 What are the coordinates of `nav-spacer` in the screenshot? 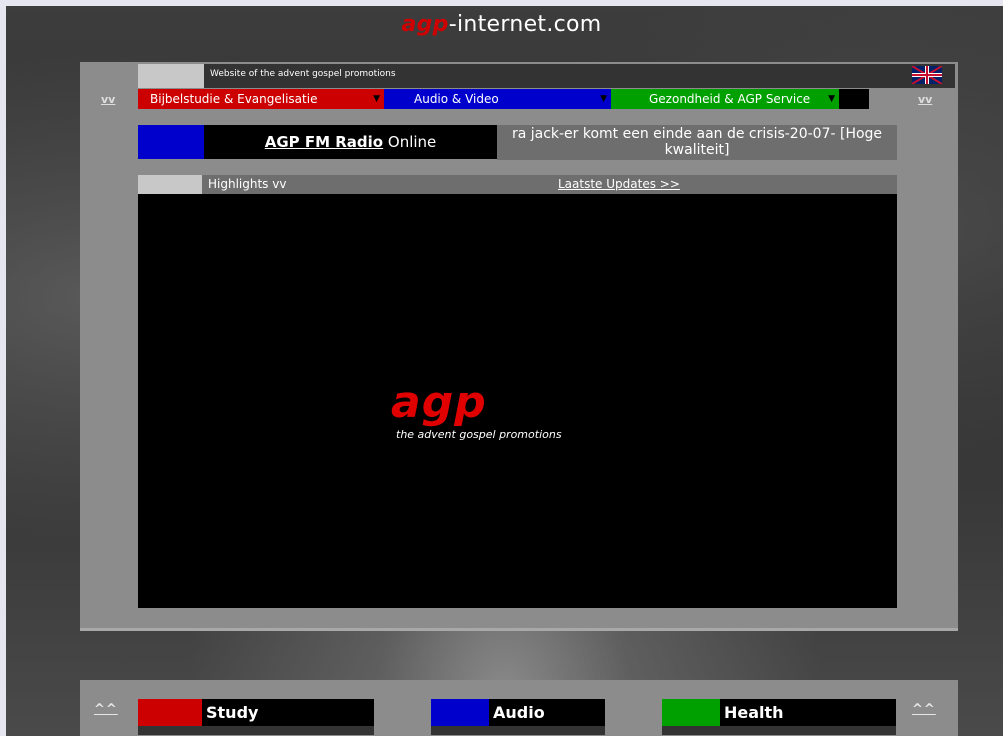 It's located at (854, 99).